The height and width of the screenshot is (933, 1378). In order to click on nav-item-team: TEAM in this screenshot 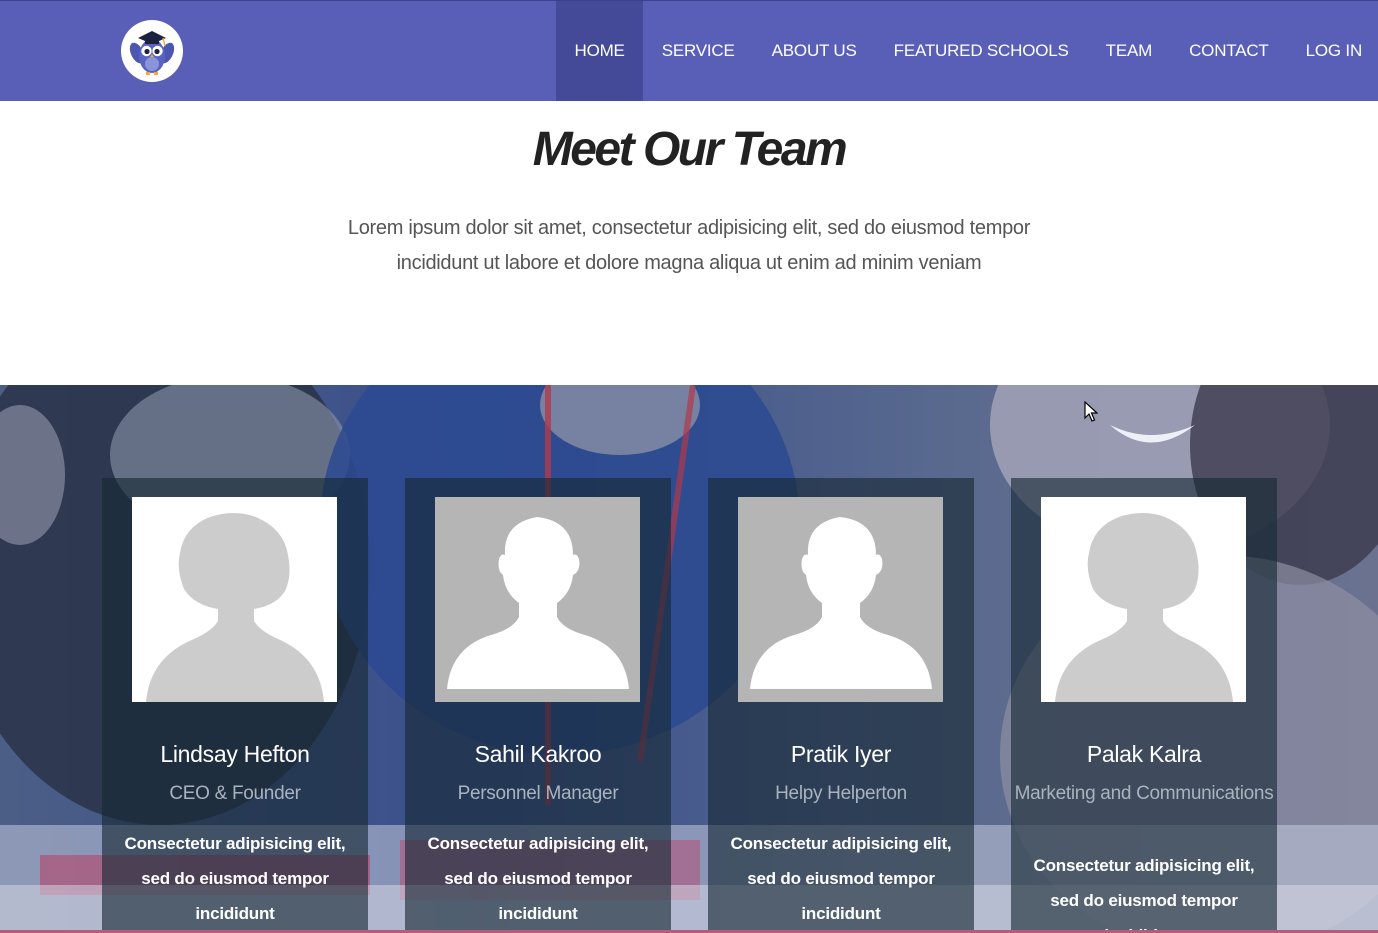, I will do `click(1128, 51)`.